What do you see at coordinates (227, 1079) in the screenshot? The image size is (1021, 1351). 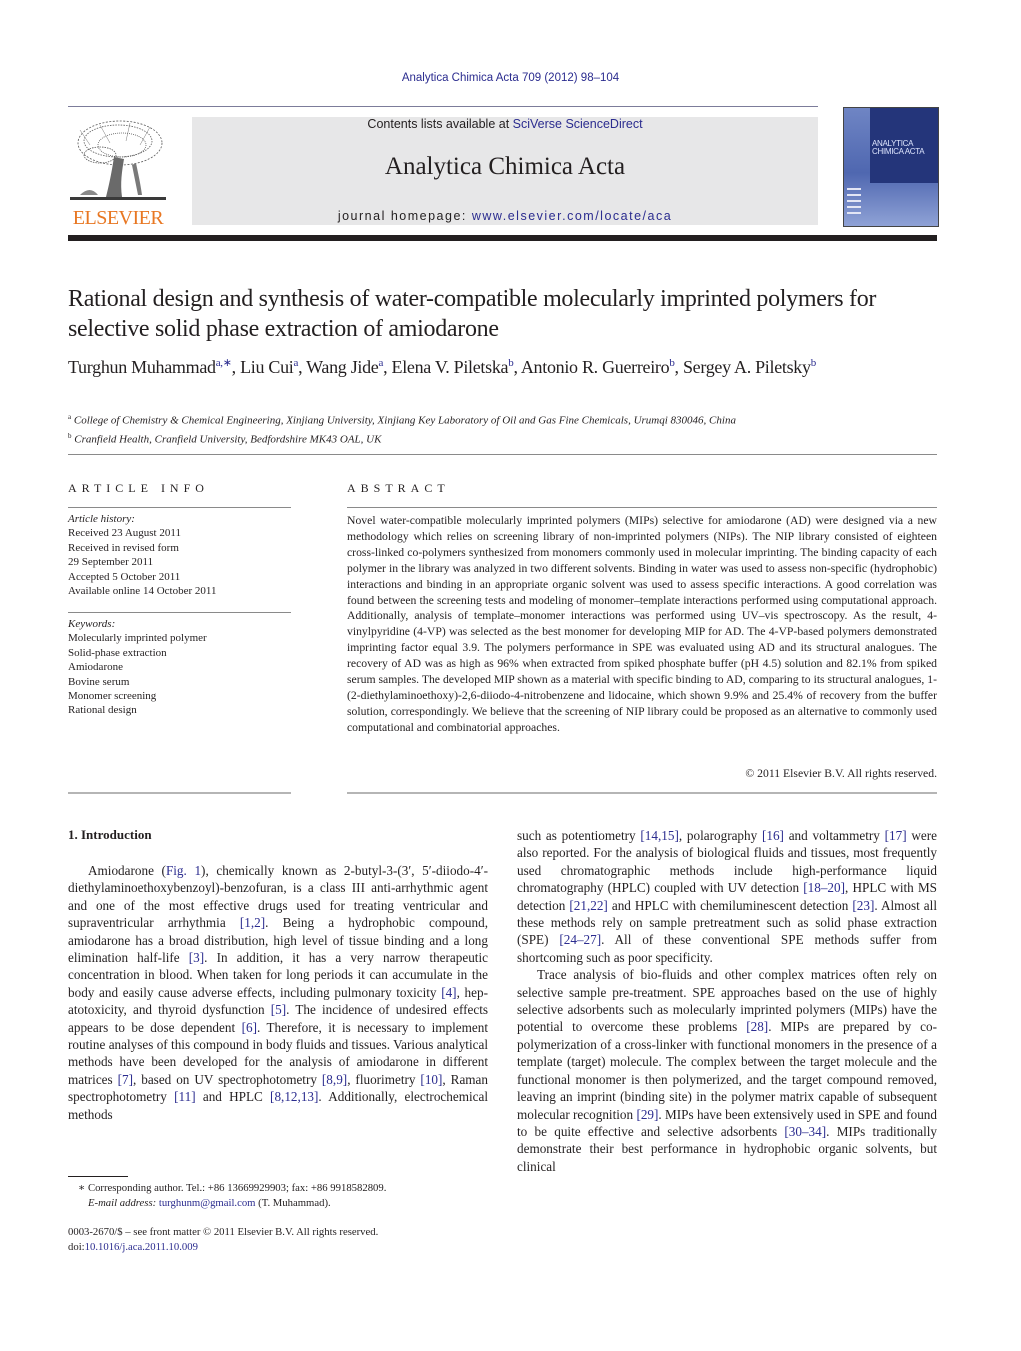 I see `body-text: , based on UV spec­trophotometry` at bounding box center [227, 1079].